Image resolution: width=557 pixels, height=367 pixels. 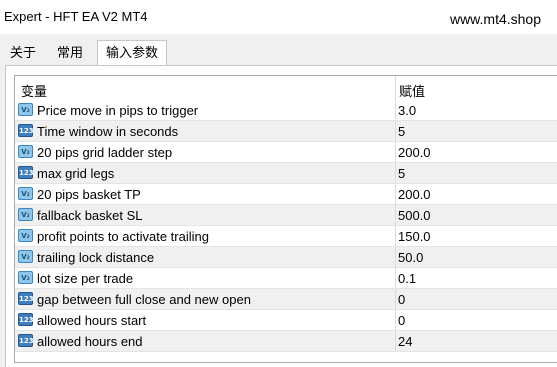 What do you see at coordinates (407, 110) in the screenshot?
I see `parameter-value: 3.0` at bounding box center [407, 110].